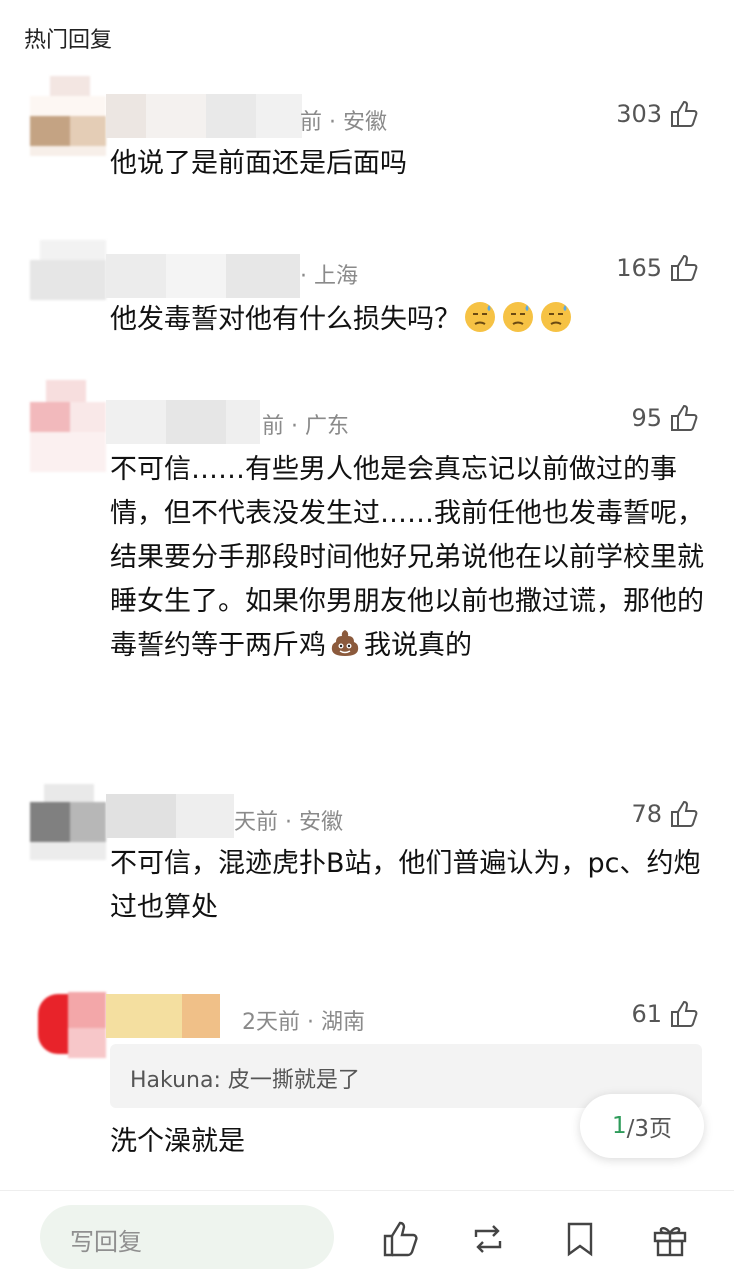  I want to click on page-indicator: 1/3页, so click(642, 1126).